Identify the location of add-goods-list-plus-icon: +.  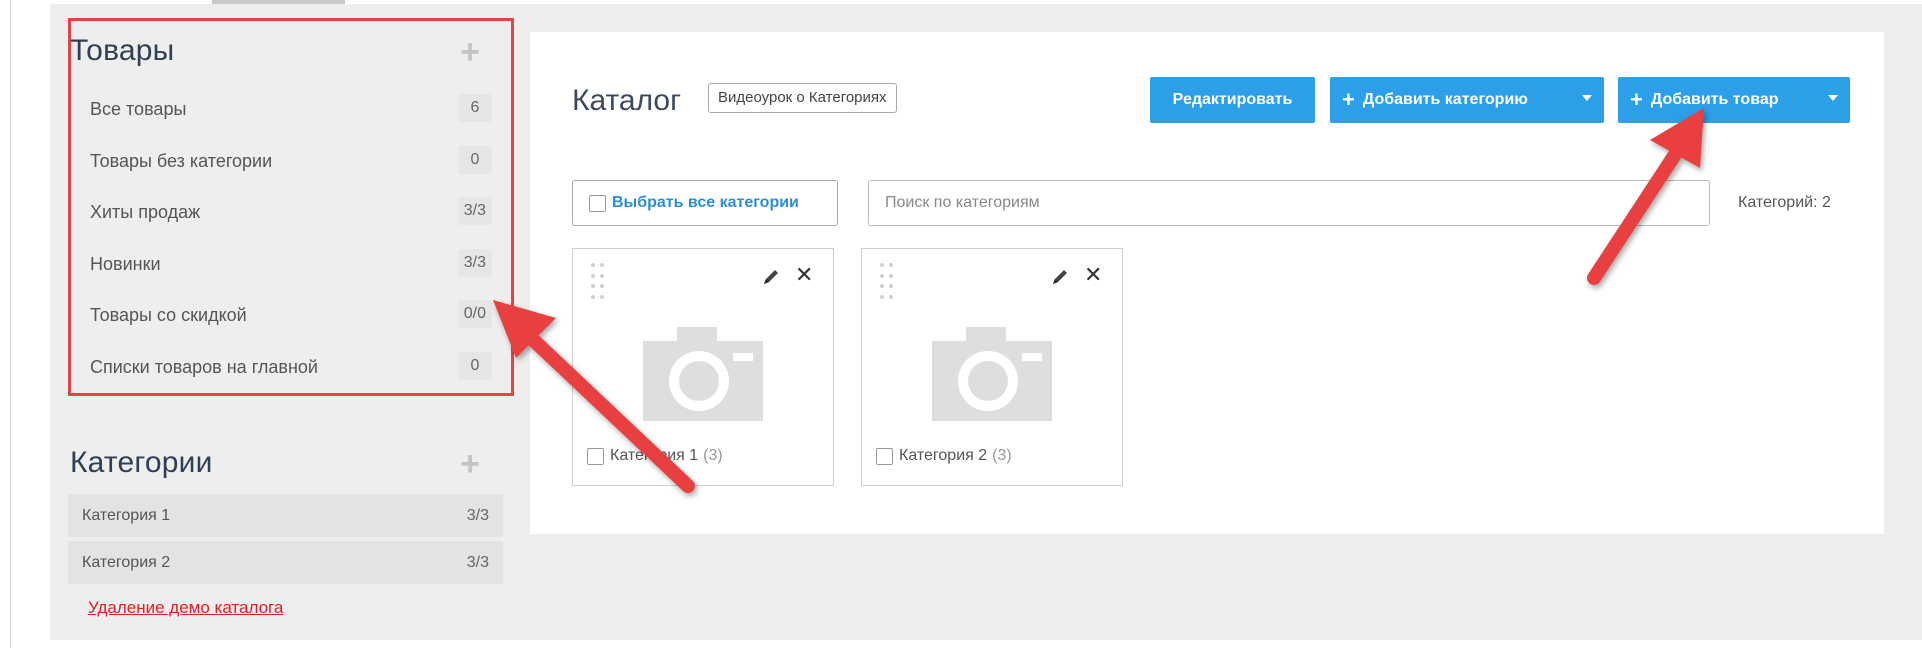
(470, 54).